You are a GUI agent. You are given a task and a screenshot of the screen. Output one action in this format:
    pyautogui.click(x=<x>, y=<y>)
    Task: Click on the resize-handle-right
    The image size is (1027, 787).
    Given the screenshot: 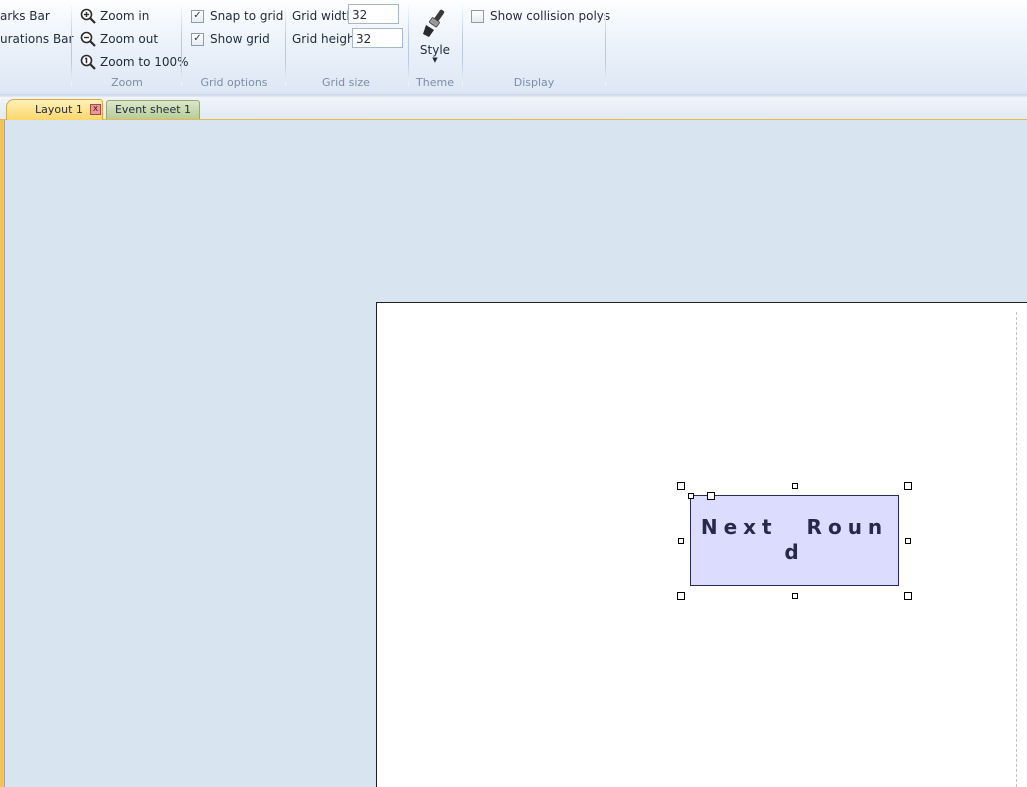 What is the action you would take?
    pyautogui.click(x=908, y=541)
    